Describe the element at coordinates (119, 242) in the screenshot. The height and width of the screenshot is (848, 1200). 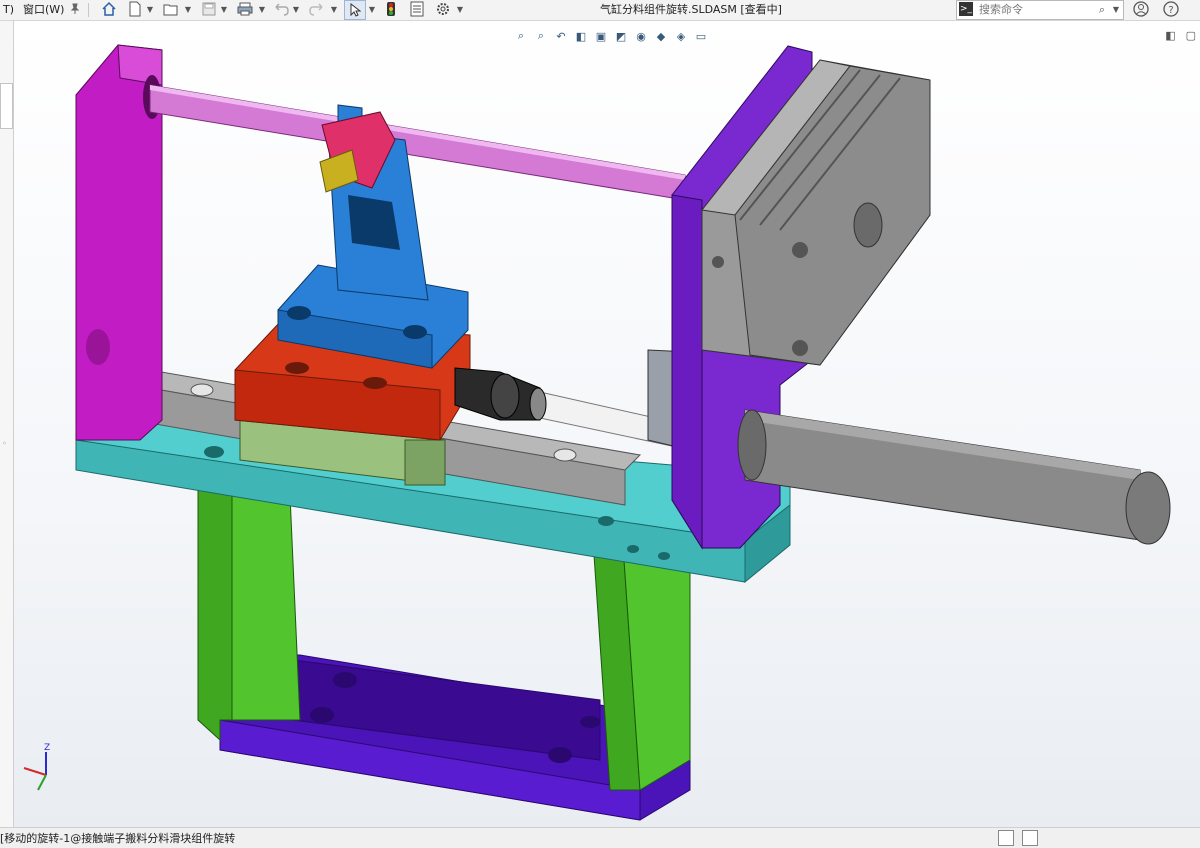
I see `left-magenta-support-plate` at that location.